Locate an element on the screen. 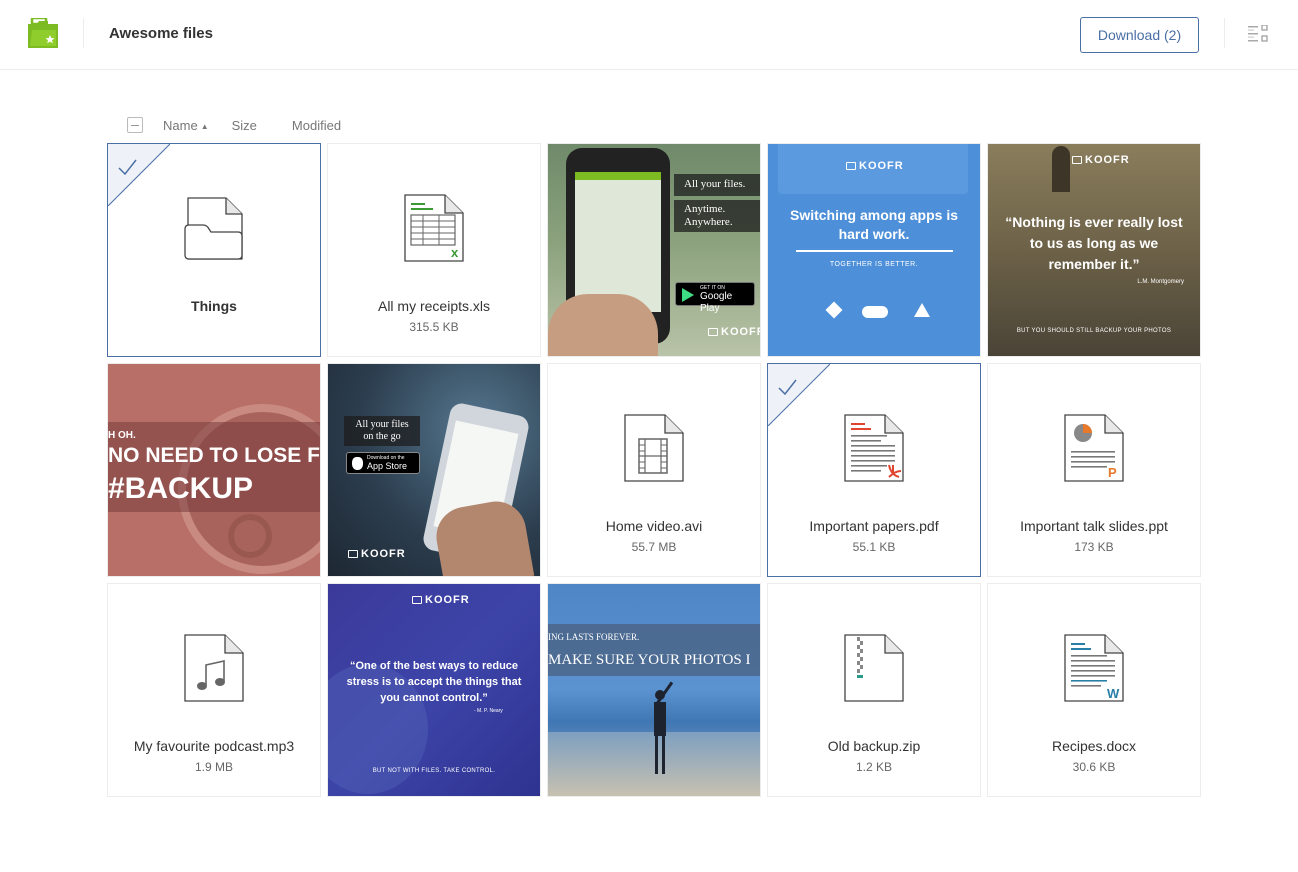 This screenshot has height=872, width=1298. download-button: Download (2) is located at coordinates (1139, 35).